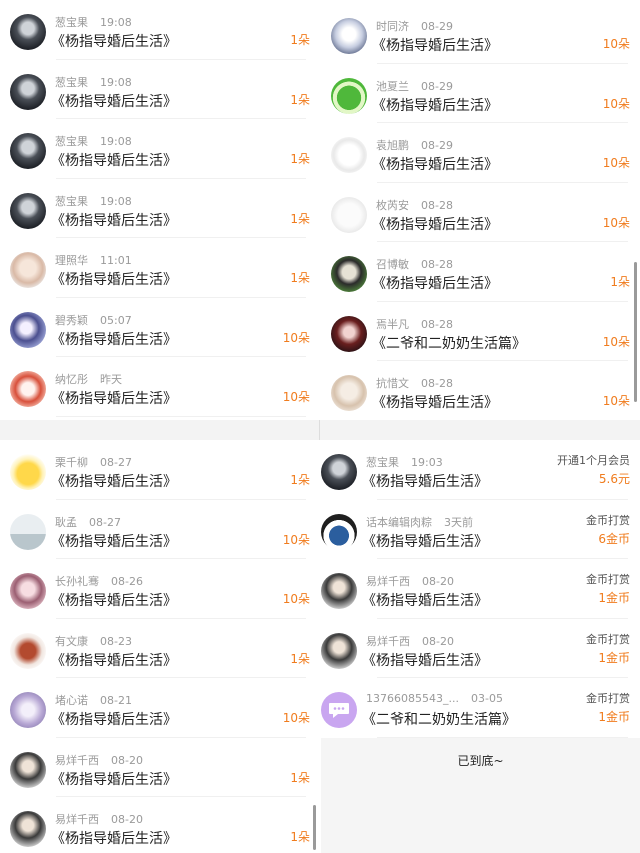  Describe the element at coordinates (392, 26) in the screenshot. I see `user-name: 时同济` at that location.